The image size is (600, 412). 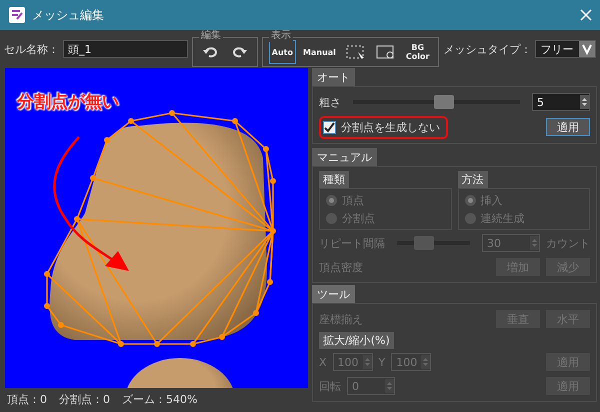 What do you see at coordinates (382, 362) in the screenshot?
I see `y-label: Y` at bounding box center [382, 362].